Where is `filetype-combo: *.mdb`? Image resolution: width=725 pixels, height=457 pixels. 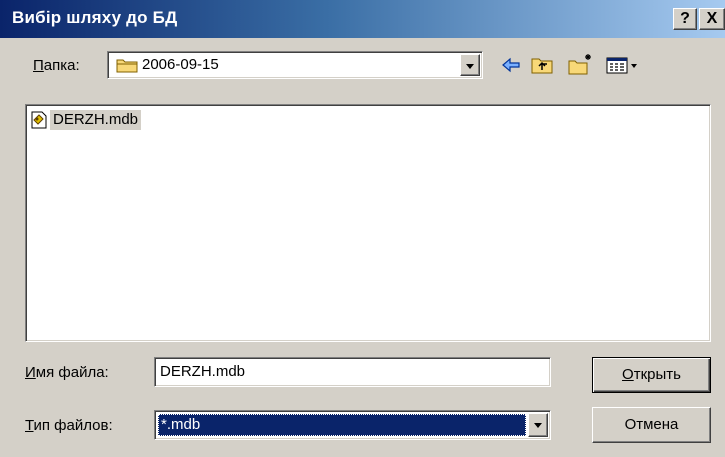
filetype-combo: *.mdb is located at coordinates (352, 425).